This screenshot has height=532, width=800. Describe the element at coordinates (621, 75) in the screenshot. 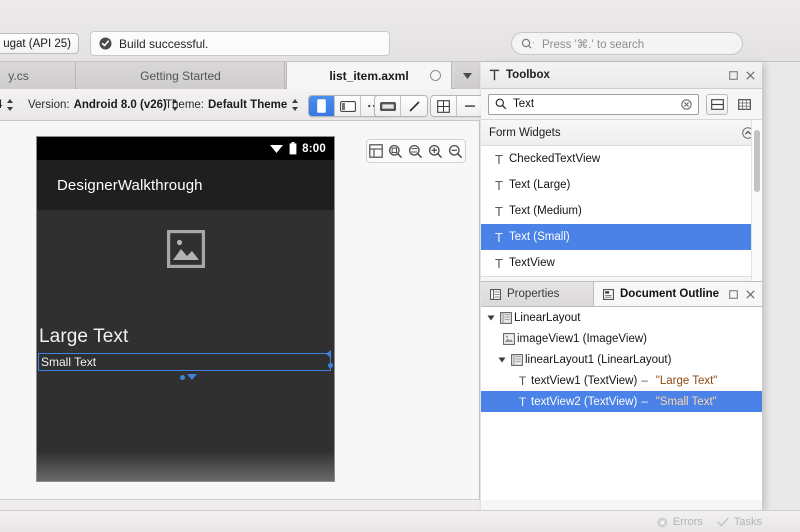

I see `toolbox-header: Toolbox` at that location.